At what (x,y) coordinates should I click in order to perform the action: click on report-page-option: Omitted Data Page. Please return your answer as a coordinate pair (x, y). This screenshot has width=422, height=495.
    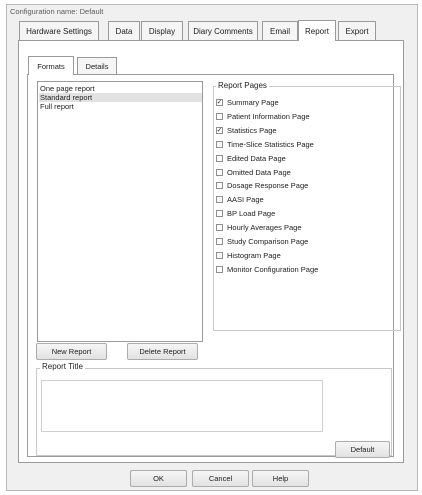
    Looking at the image, I should click on (253, 172).